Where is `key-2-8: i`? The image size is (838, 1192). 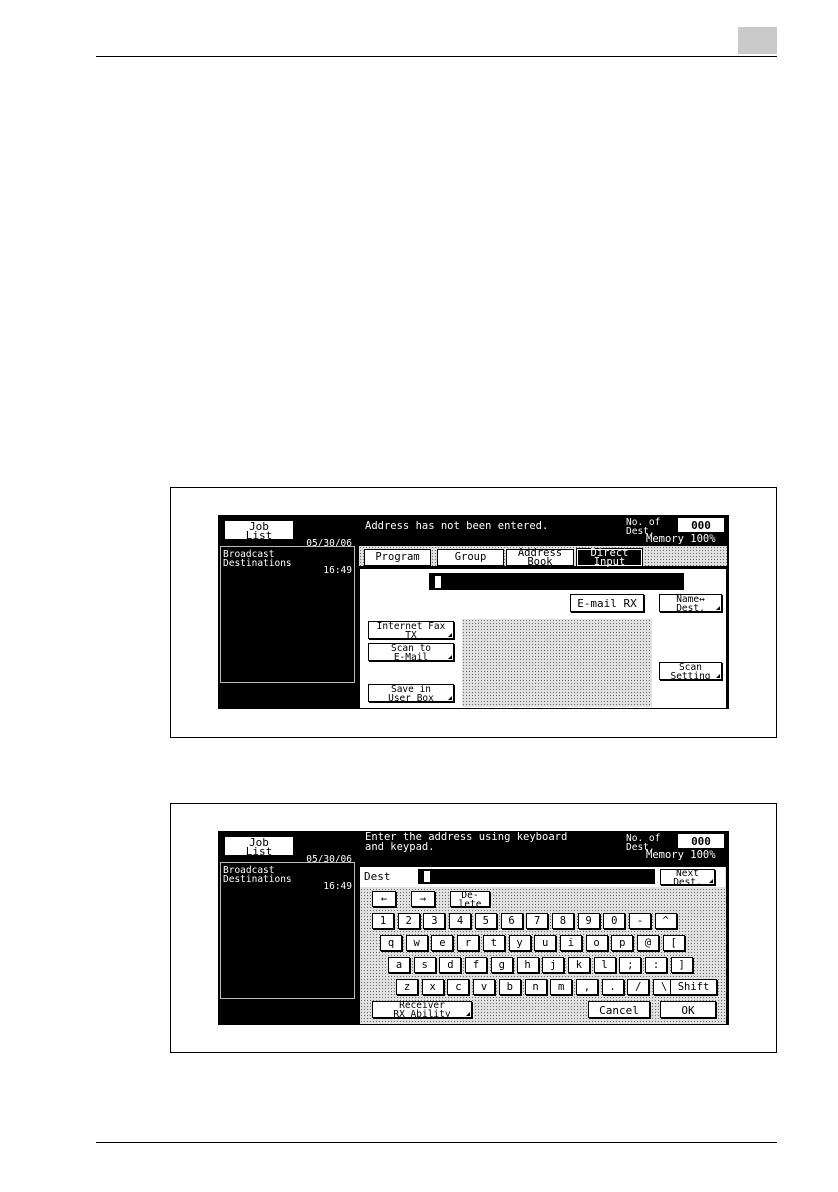
key-2-8: i is located at coordinates (570, 943).